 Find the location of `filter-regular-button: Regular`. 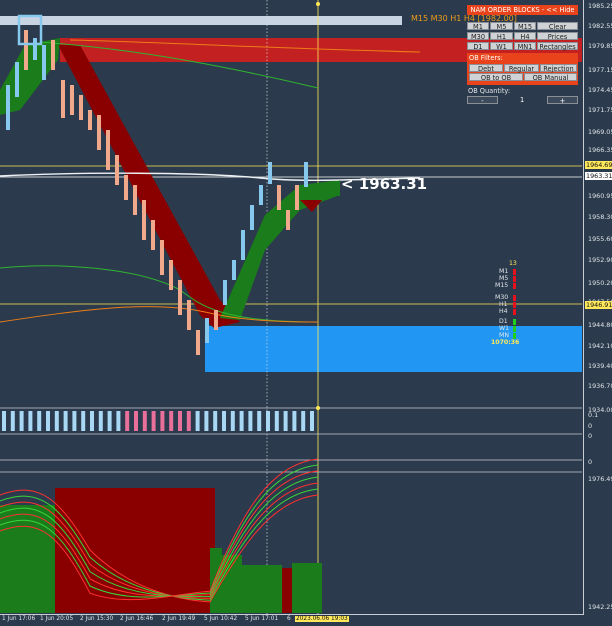

filter-regular-button: Regular is located at coordinates (521, 68).